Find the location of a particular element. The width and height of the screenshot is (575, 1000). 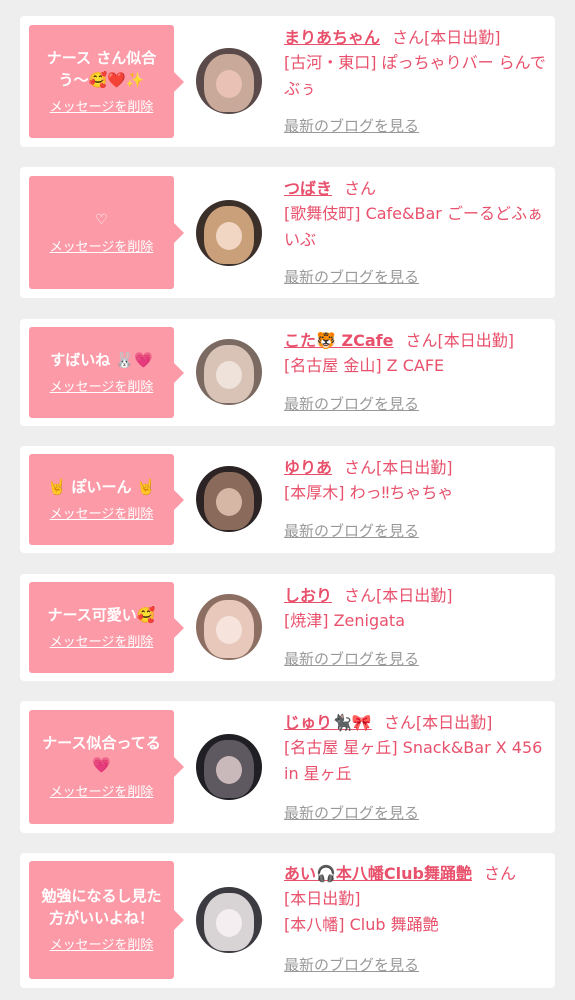

message-bubble: ♡ メッセージを削除 is located at coordinates (106, 232).